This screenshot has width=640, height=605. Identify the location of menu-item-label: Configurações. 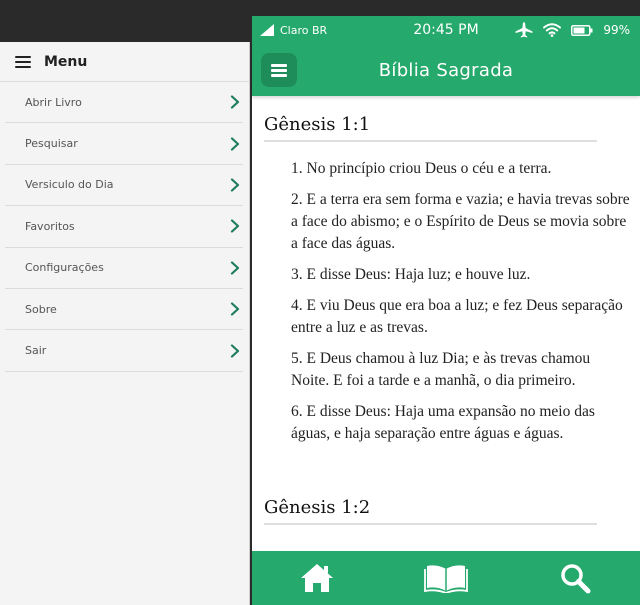
(64, 268).